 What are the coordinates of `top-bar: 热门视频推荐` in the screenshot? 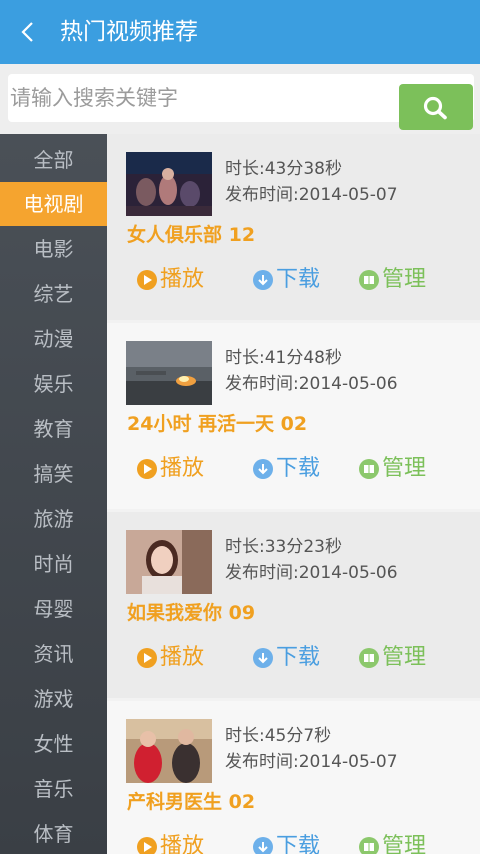 It's located at (240, 32).